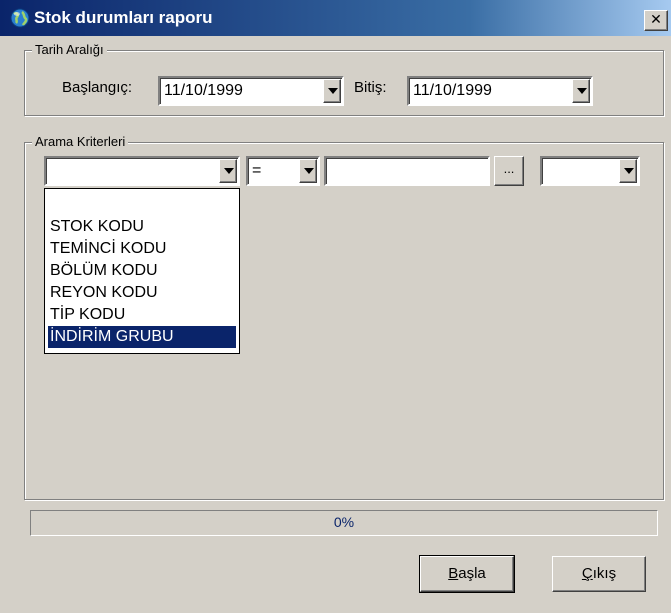 The width and height of the screenshot is (671, 613). What do you see at coordinates (370, 87) in the screenshot?
I see `end-date-label: Bitiş:` at bounding box center [370, 87].